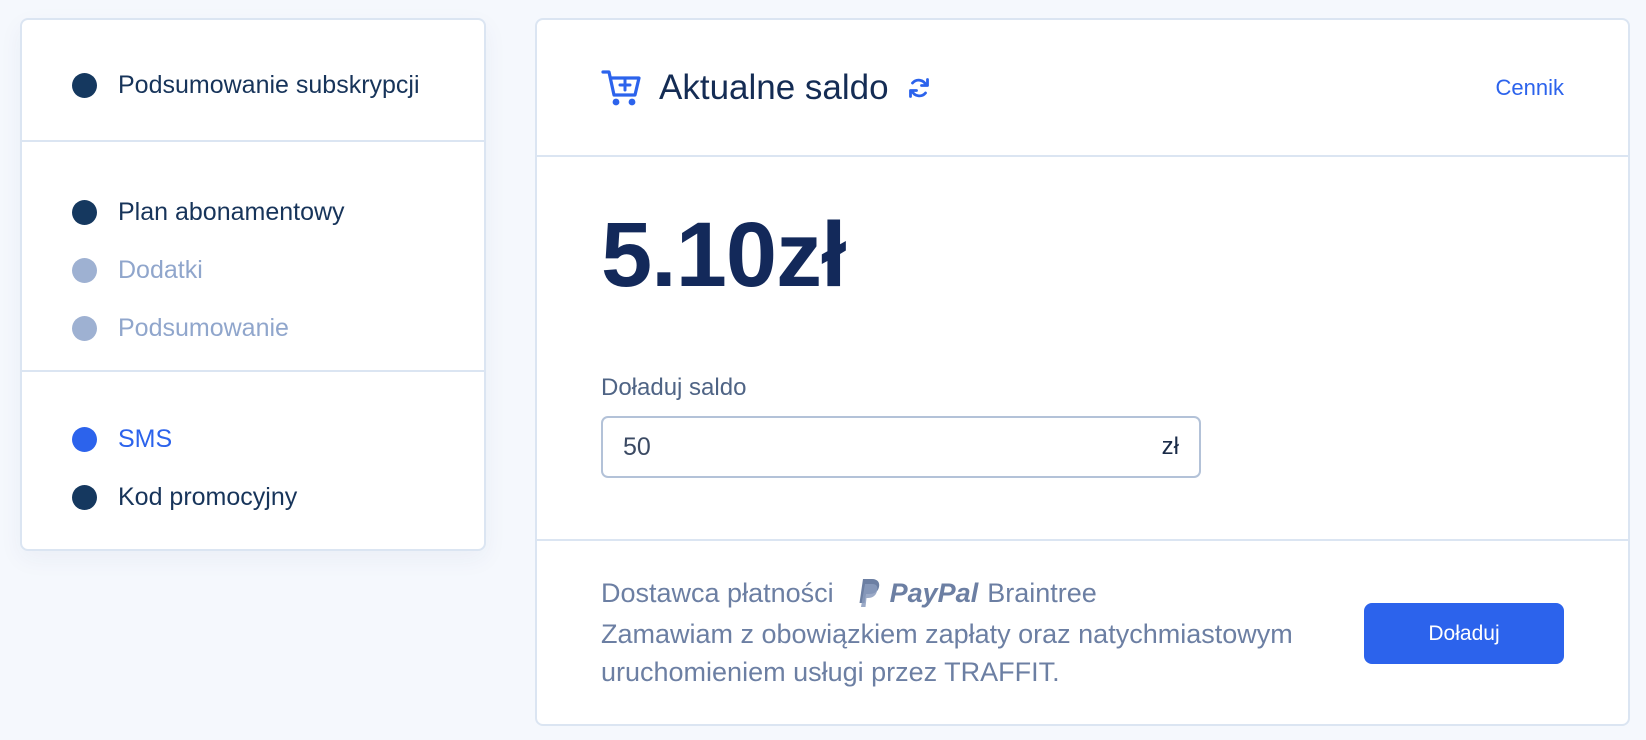 This screenshot has width=1646, height=740. Describe the element at coordinates (208, 496) in the screenshot. I see `sidebar-item-label: Kod promocyjny` at that location.